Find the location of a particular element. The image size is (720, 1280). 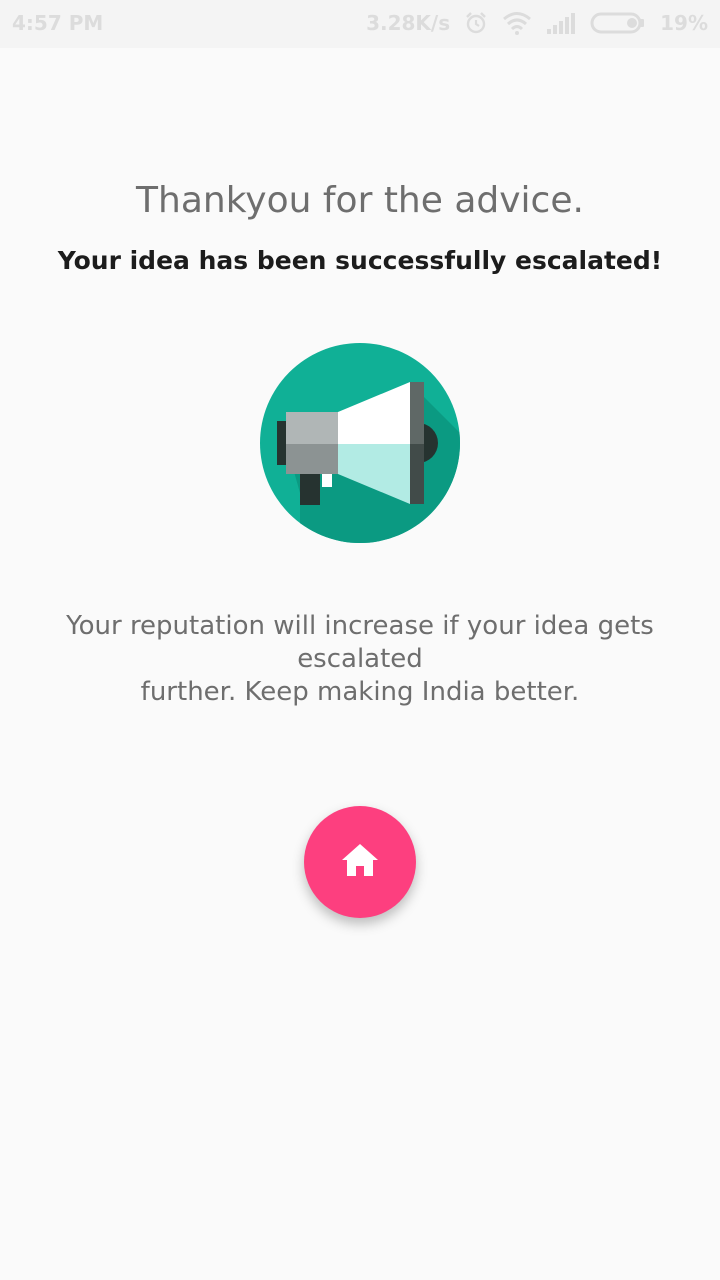

battery-icon is located at coordinates (618, 23).